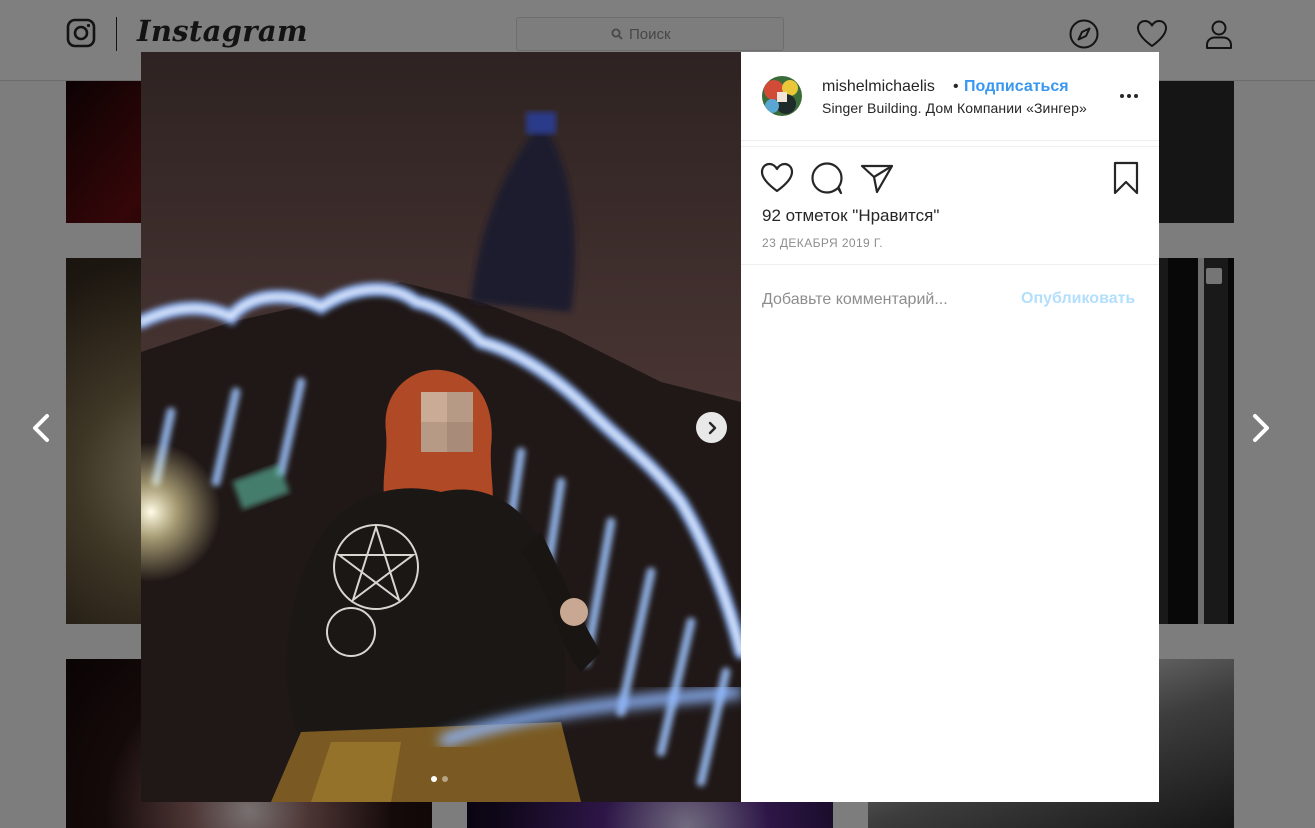 This screenshot has width=1315, height=828. I want to click on carousel-indicator, so click(439, 779).